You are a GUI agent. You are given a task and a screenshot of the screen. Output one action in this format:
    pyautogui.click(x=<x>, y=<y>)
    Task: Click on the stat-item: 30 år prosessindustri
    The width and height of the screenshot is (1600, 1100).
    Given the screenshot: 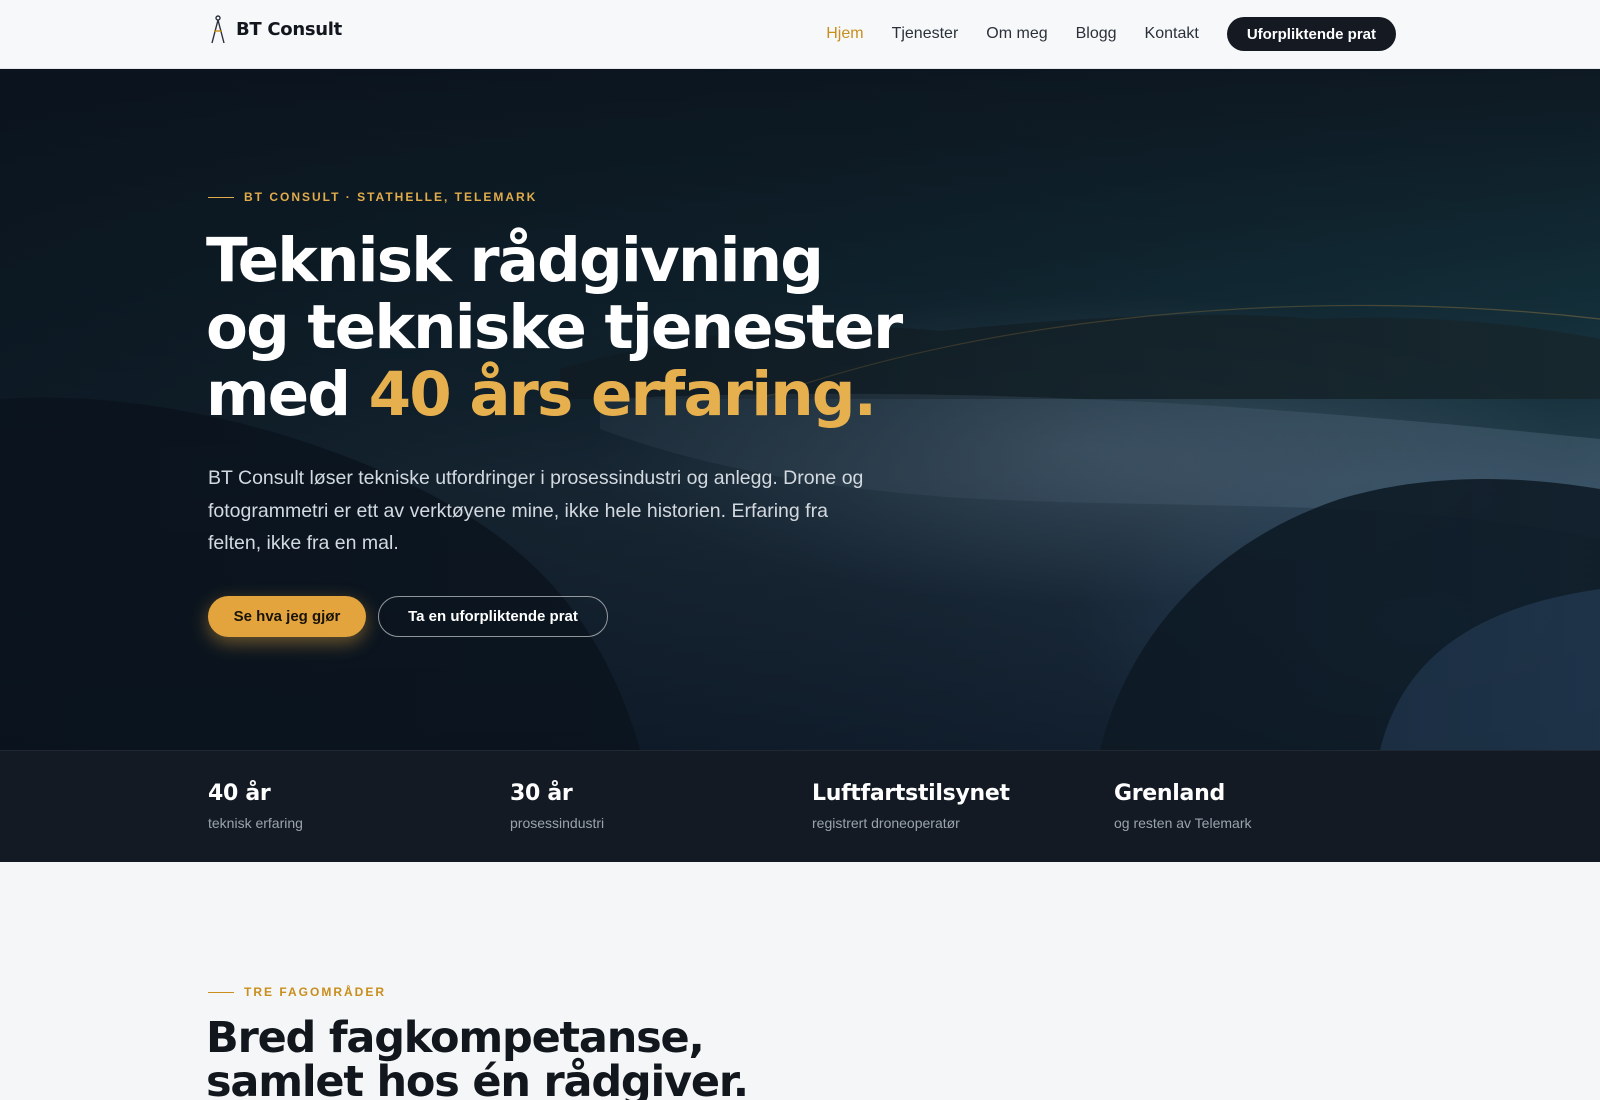 What is the action you would take?
    pyautogui.click(x=557, y=806)
    